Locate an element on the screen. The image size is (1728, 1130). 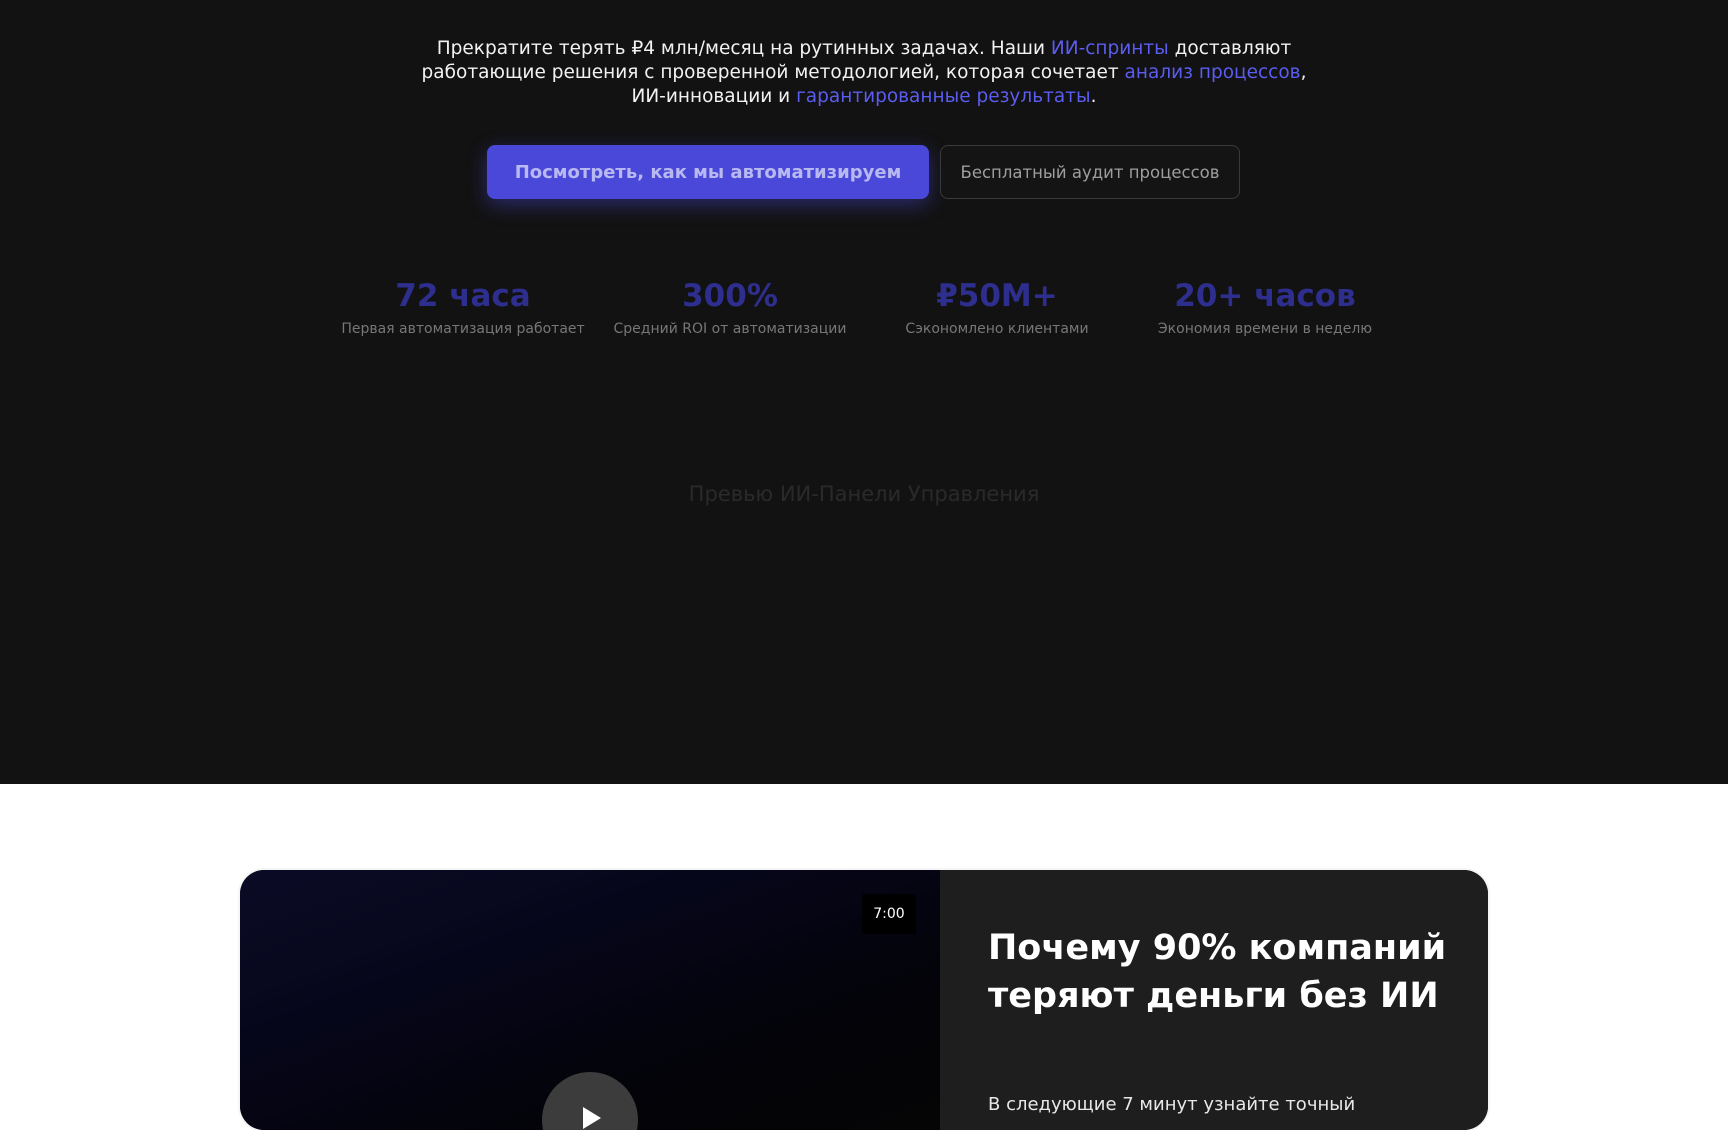
see-automation-button: Посмотреть, как мы автоматизируем is located at coordinates (708, 172).